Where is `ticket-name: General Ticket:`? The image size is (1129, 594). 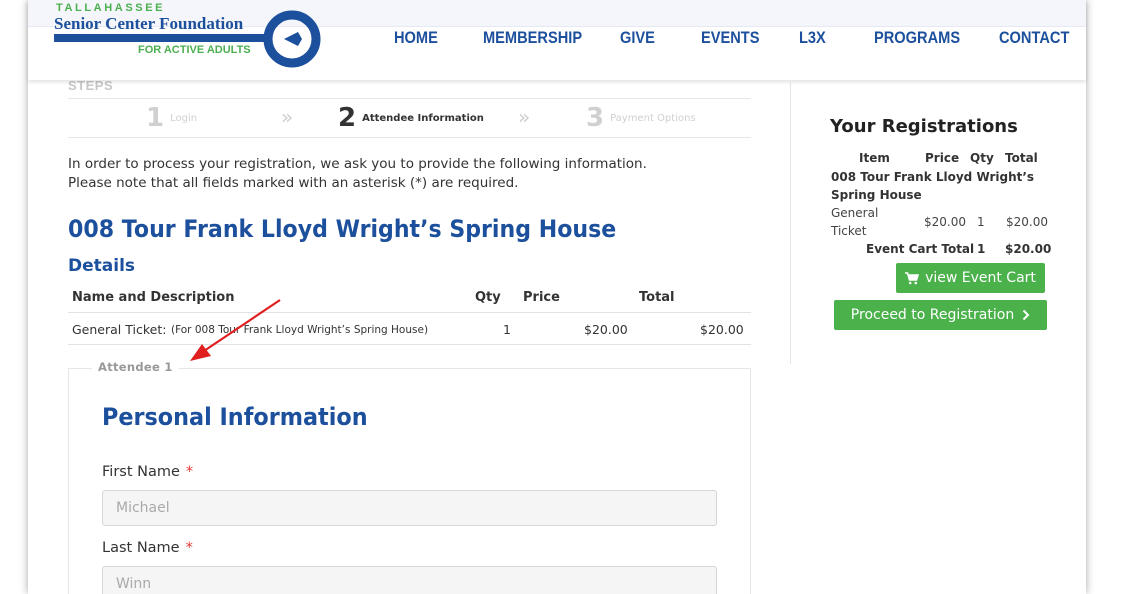 ticket-name: General Ticket: is located at coordinates (119, 329).